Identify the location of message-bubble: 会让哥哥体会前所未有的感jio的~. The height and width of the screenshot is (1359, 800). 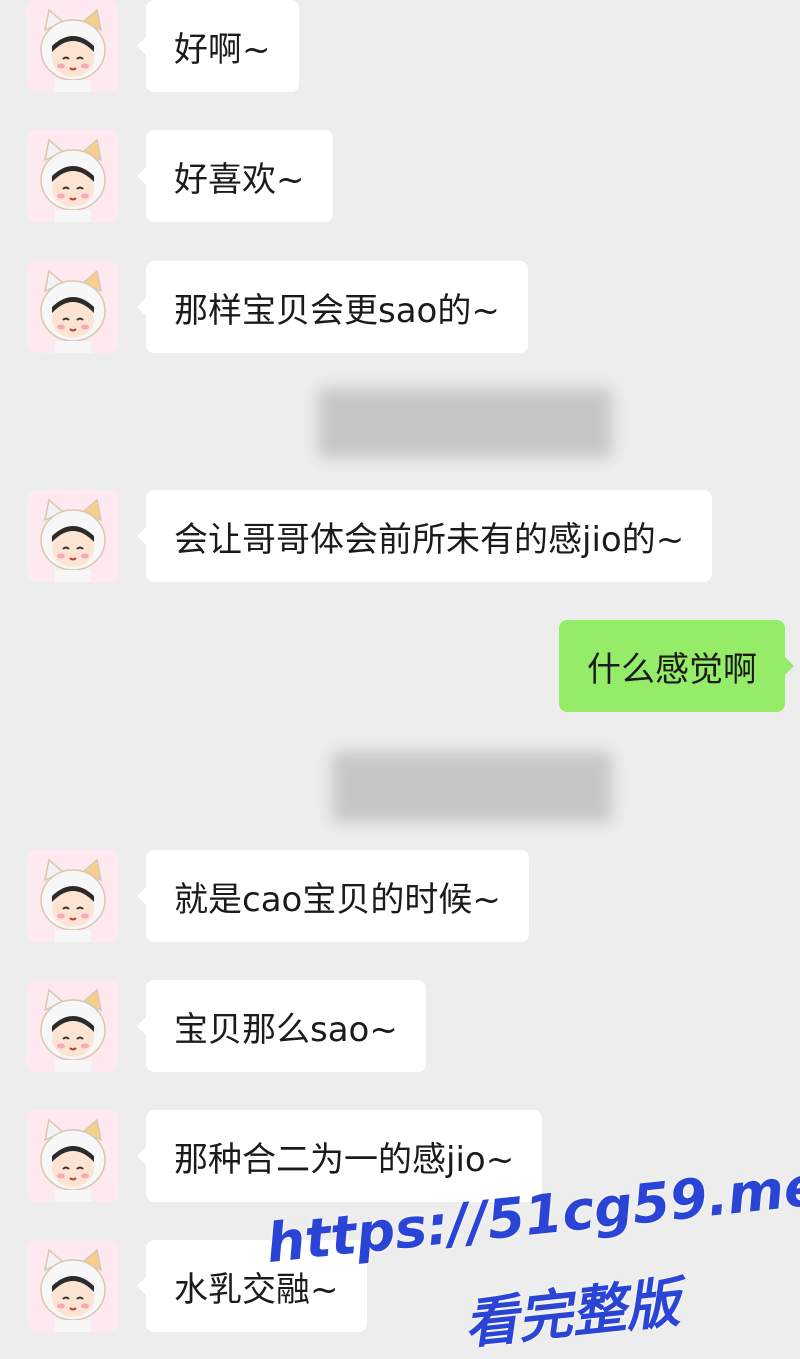
(424, 536).